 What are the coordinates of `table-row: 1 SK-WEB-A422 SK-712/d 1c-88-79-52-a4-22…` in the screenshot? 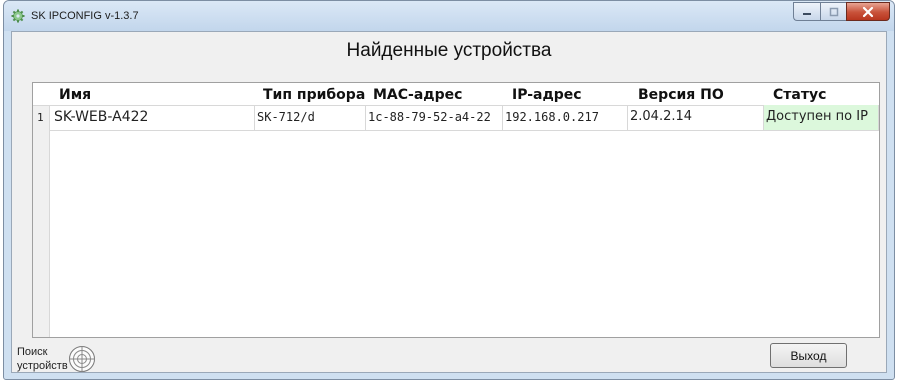 It's located at (456, 118).